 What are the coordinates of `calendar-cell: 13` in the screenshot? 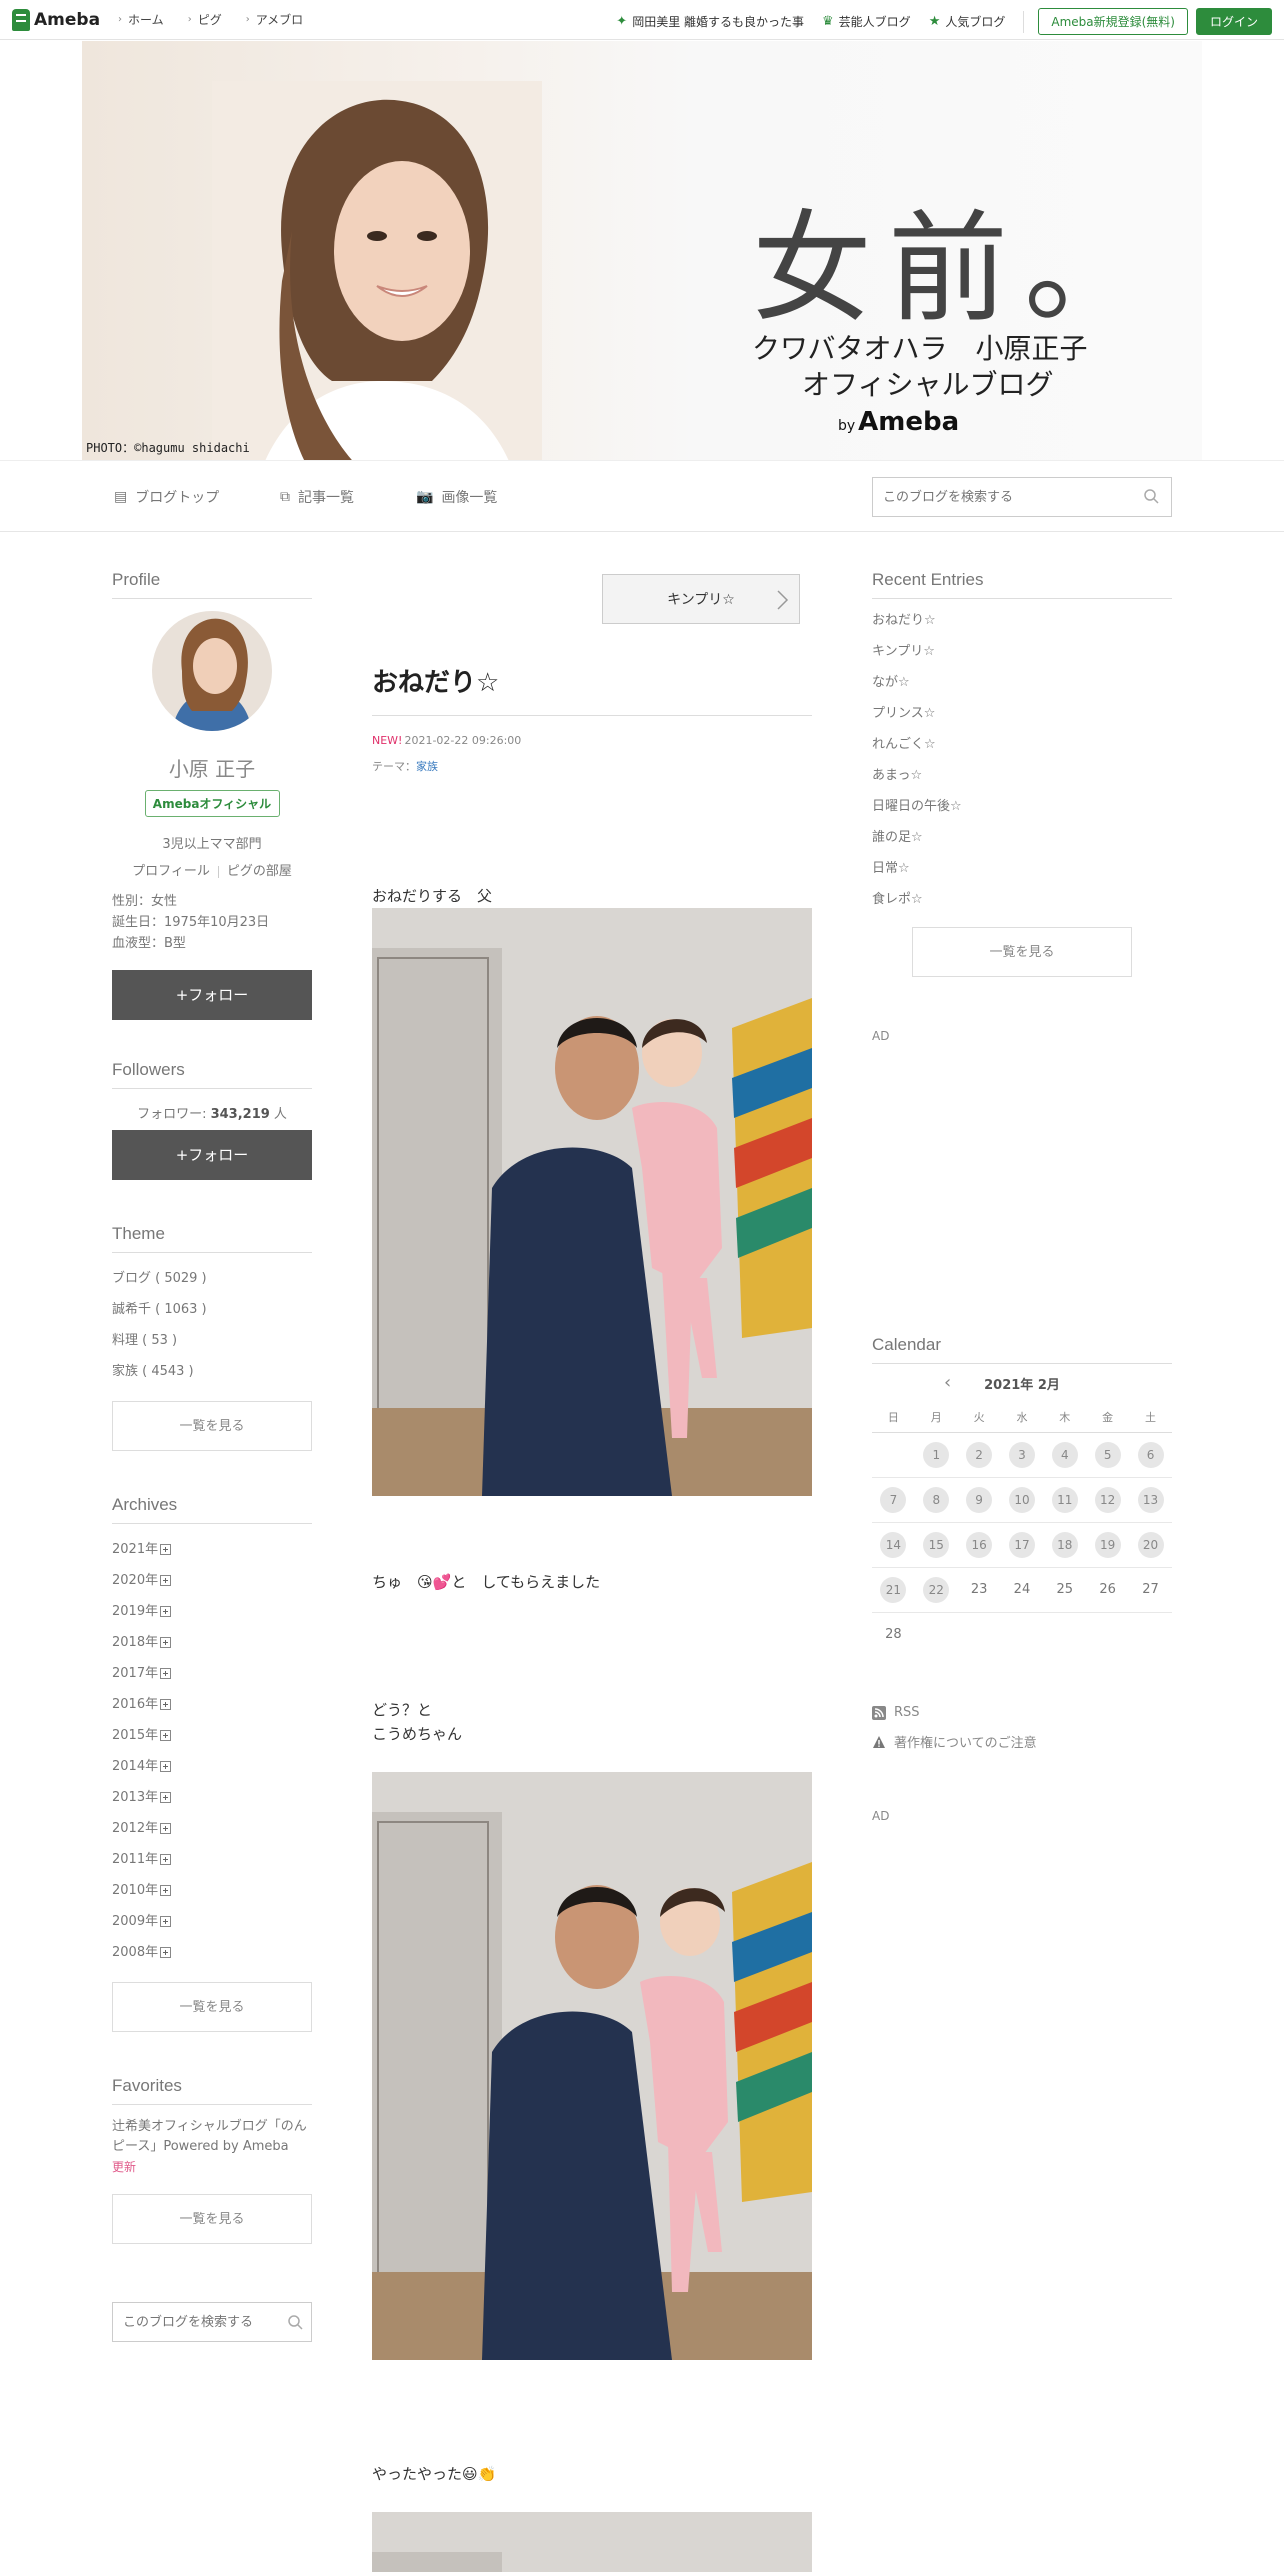 It's located at (1150, 1500).